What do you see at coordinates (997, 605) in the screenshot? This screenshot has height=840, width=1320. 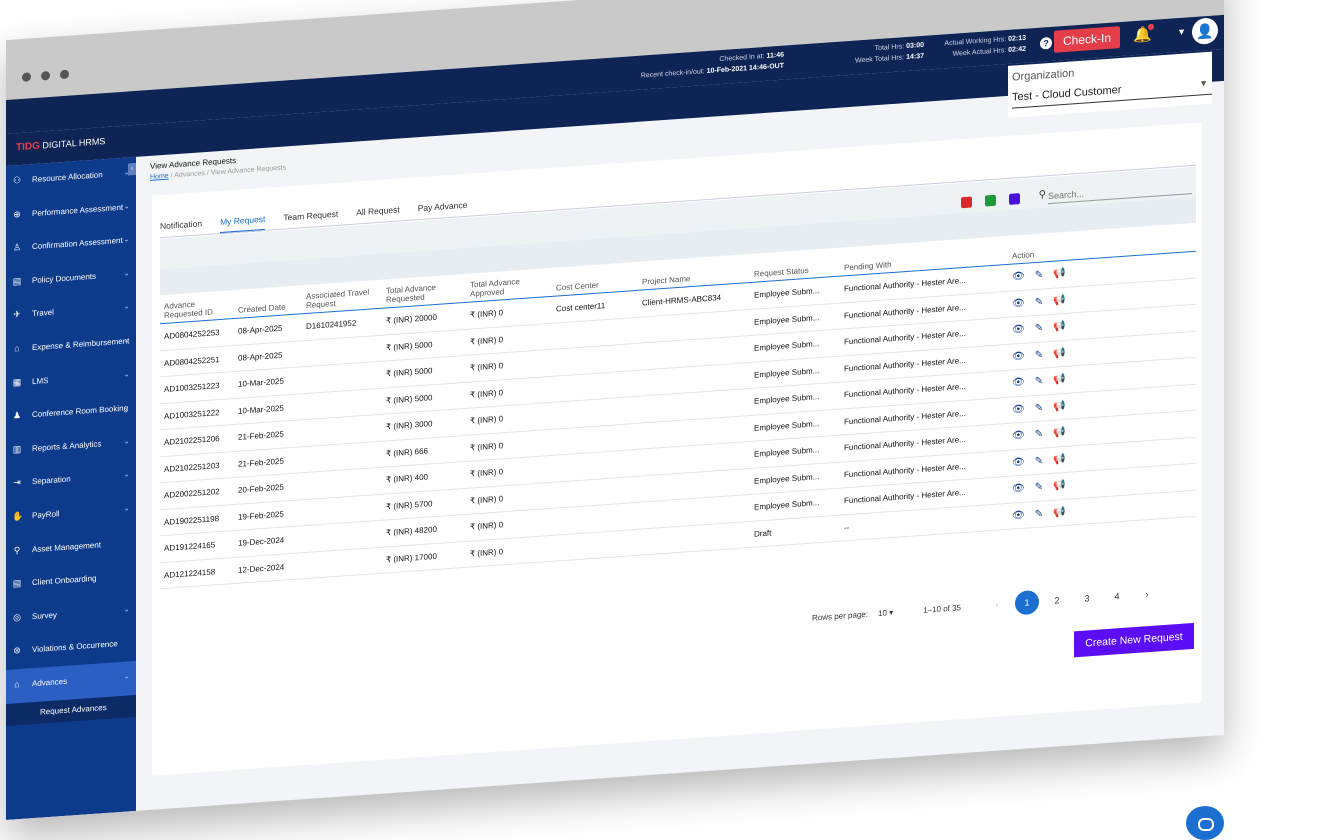 I see `prev-page-icon: ‹` at bounding box center [997, 605].